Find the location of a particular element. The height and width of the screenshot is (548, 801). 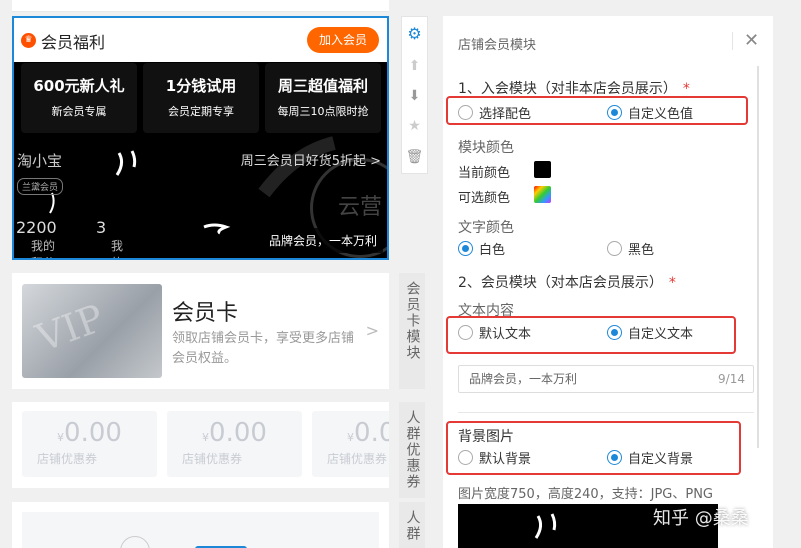

coupons-label: 我的礼券 is located at coordinates (117, 248).